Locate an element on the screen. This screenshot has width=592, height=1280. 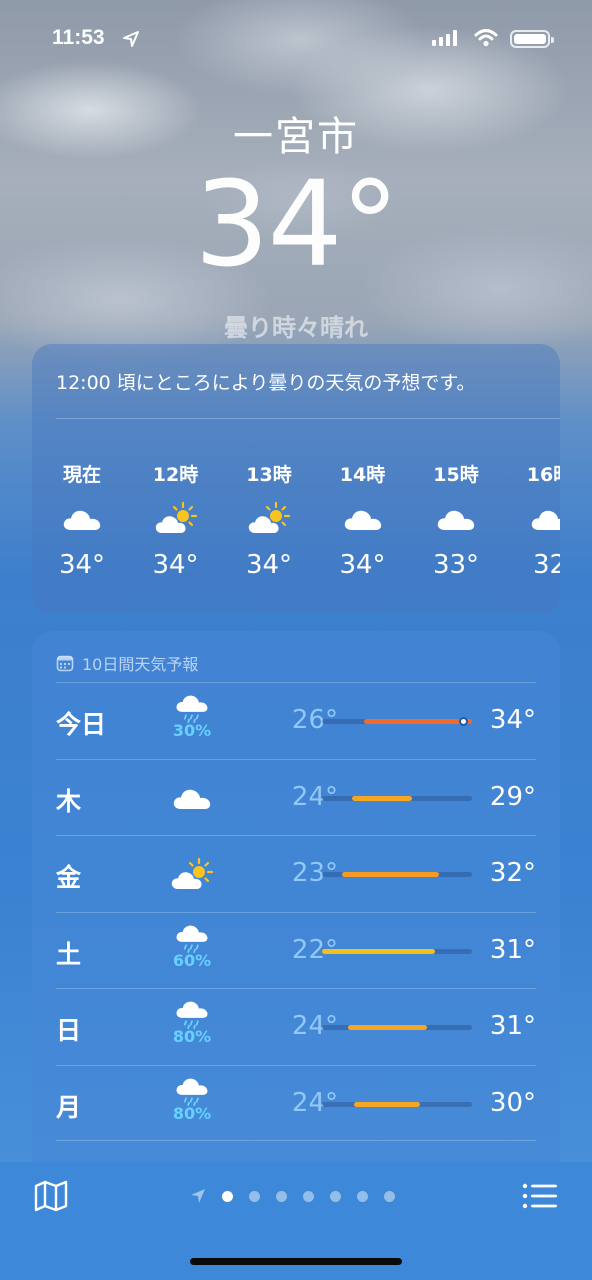
daily-row: 木 24° 29° is located at coordinates (296, 796).